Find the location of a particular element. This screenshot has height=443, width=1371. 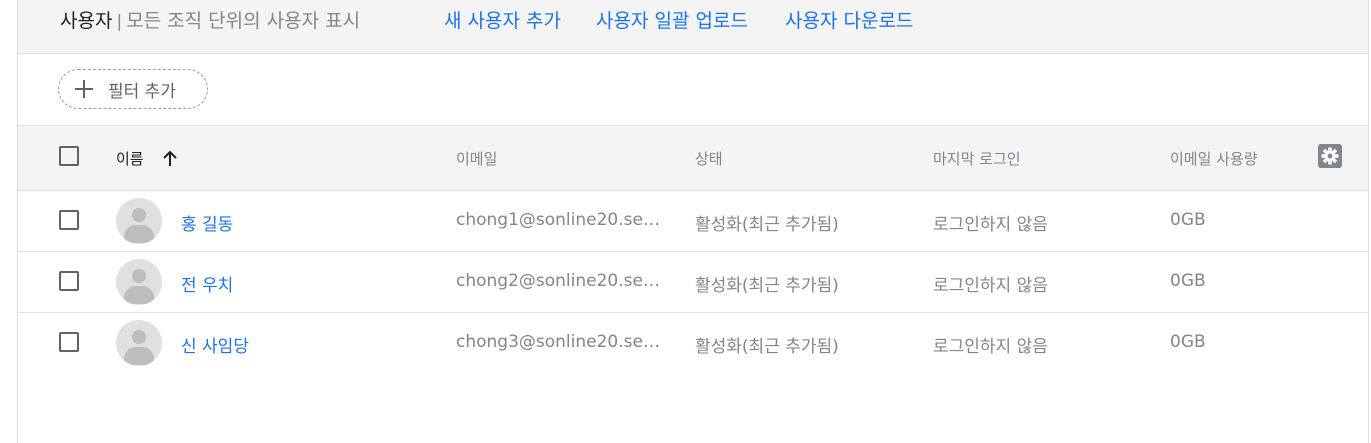

column-header-email-usage: 이메일 사용량 is located at coordinates (1214, 158).